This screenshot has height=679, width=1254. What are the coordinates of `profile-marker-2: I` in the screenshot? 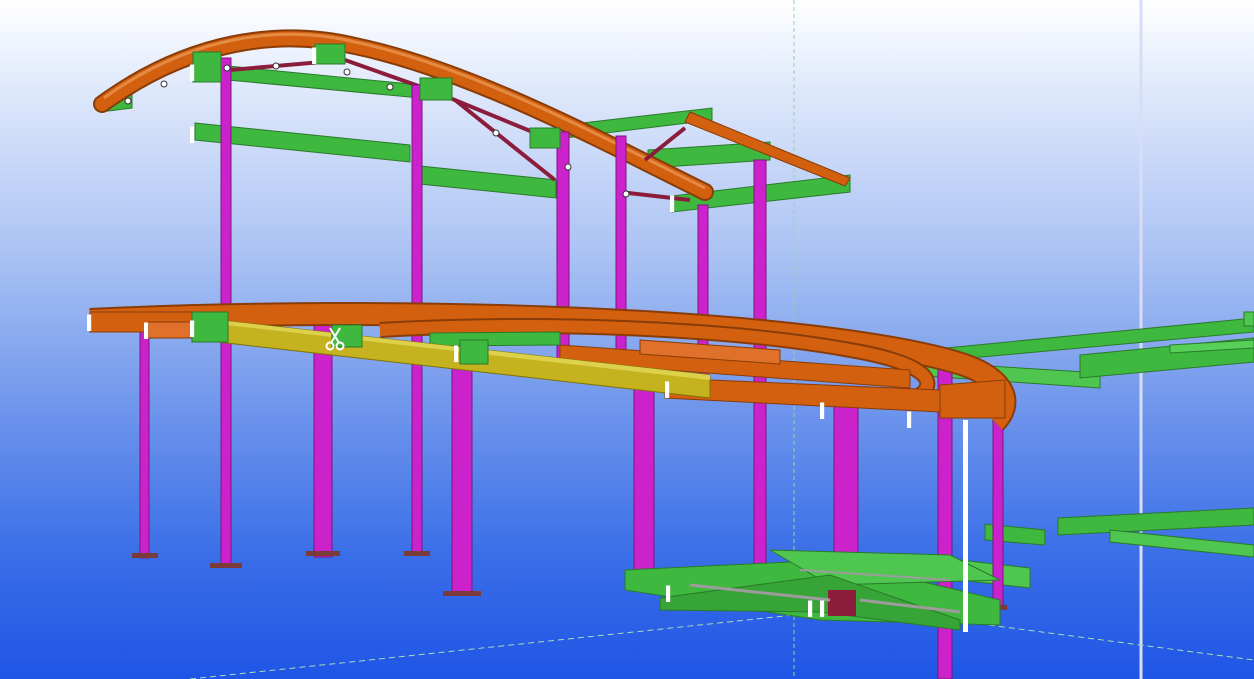 It's located at (146, 332).